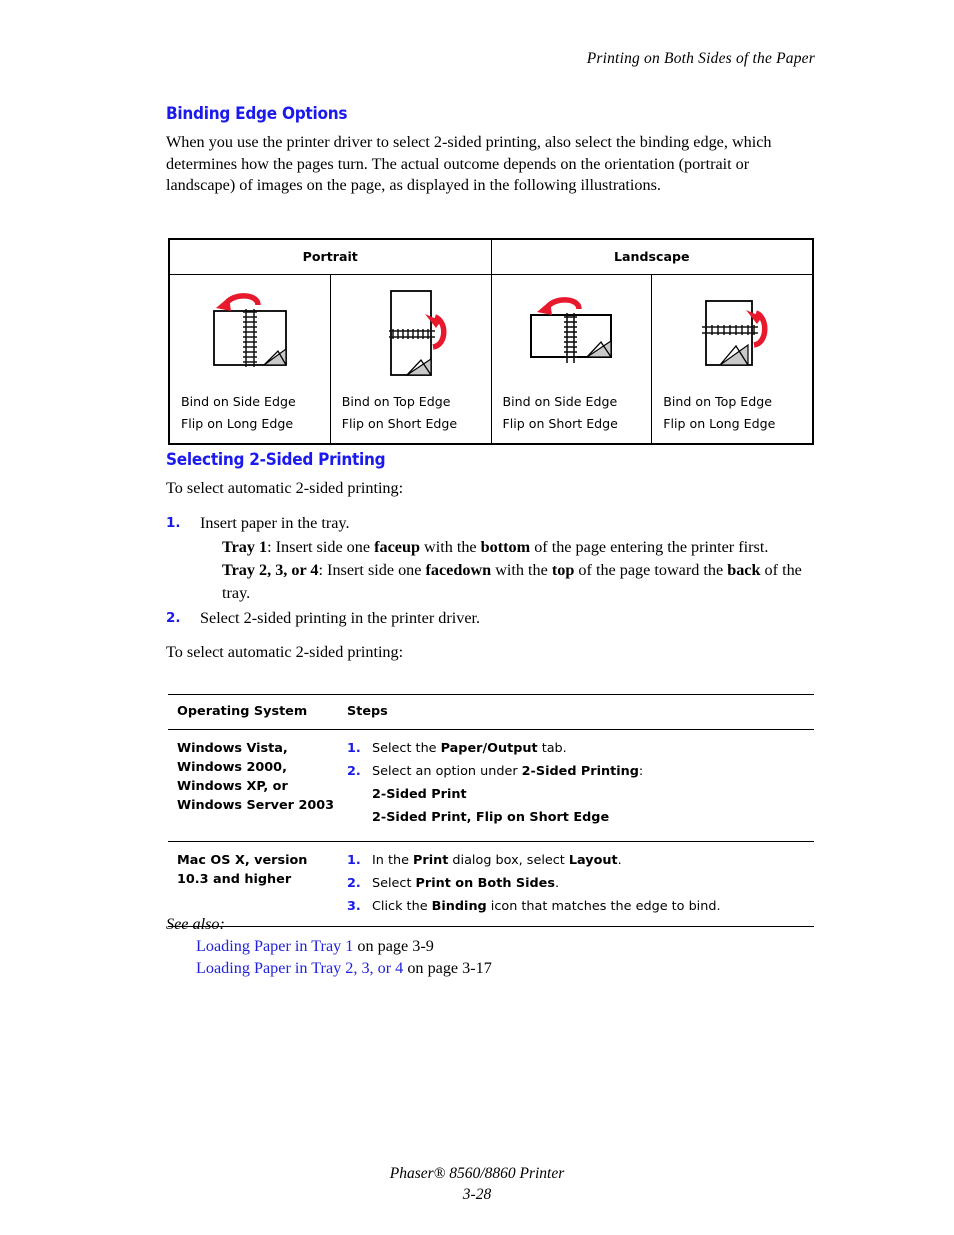 This screenshot has height=1235, width=954. What do you see at coordinates (419, 794) in the screenshot?
I see `option-2-sided-print: 2-Sided Print` at bounding box center [419, 794].